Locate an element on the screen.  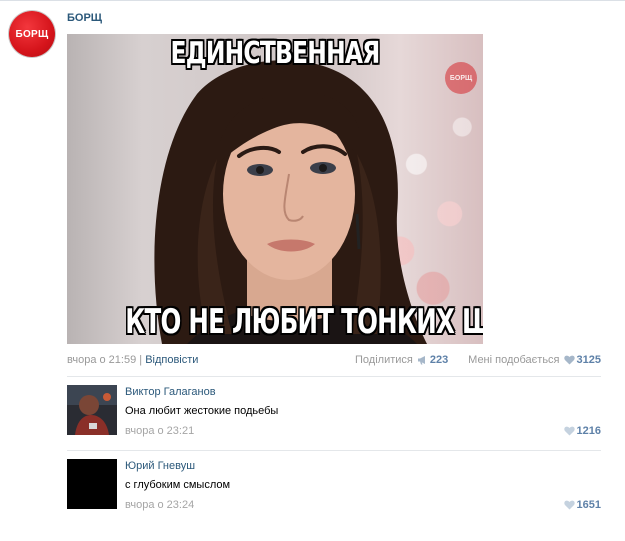
comment-divider is located at coordinates (334, 450).